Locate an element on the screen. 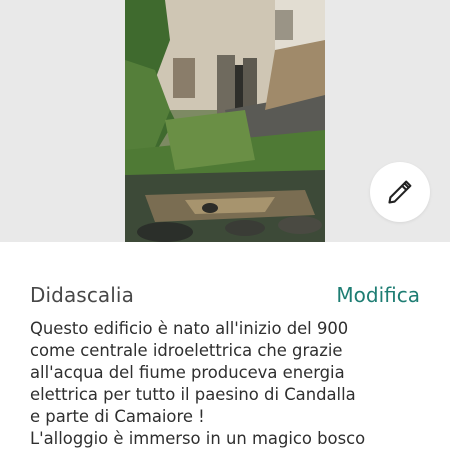  caption-header: Didascalia Modifica is located at coordinates (225, 295).